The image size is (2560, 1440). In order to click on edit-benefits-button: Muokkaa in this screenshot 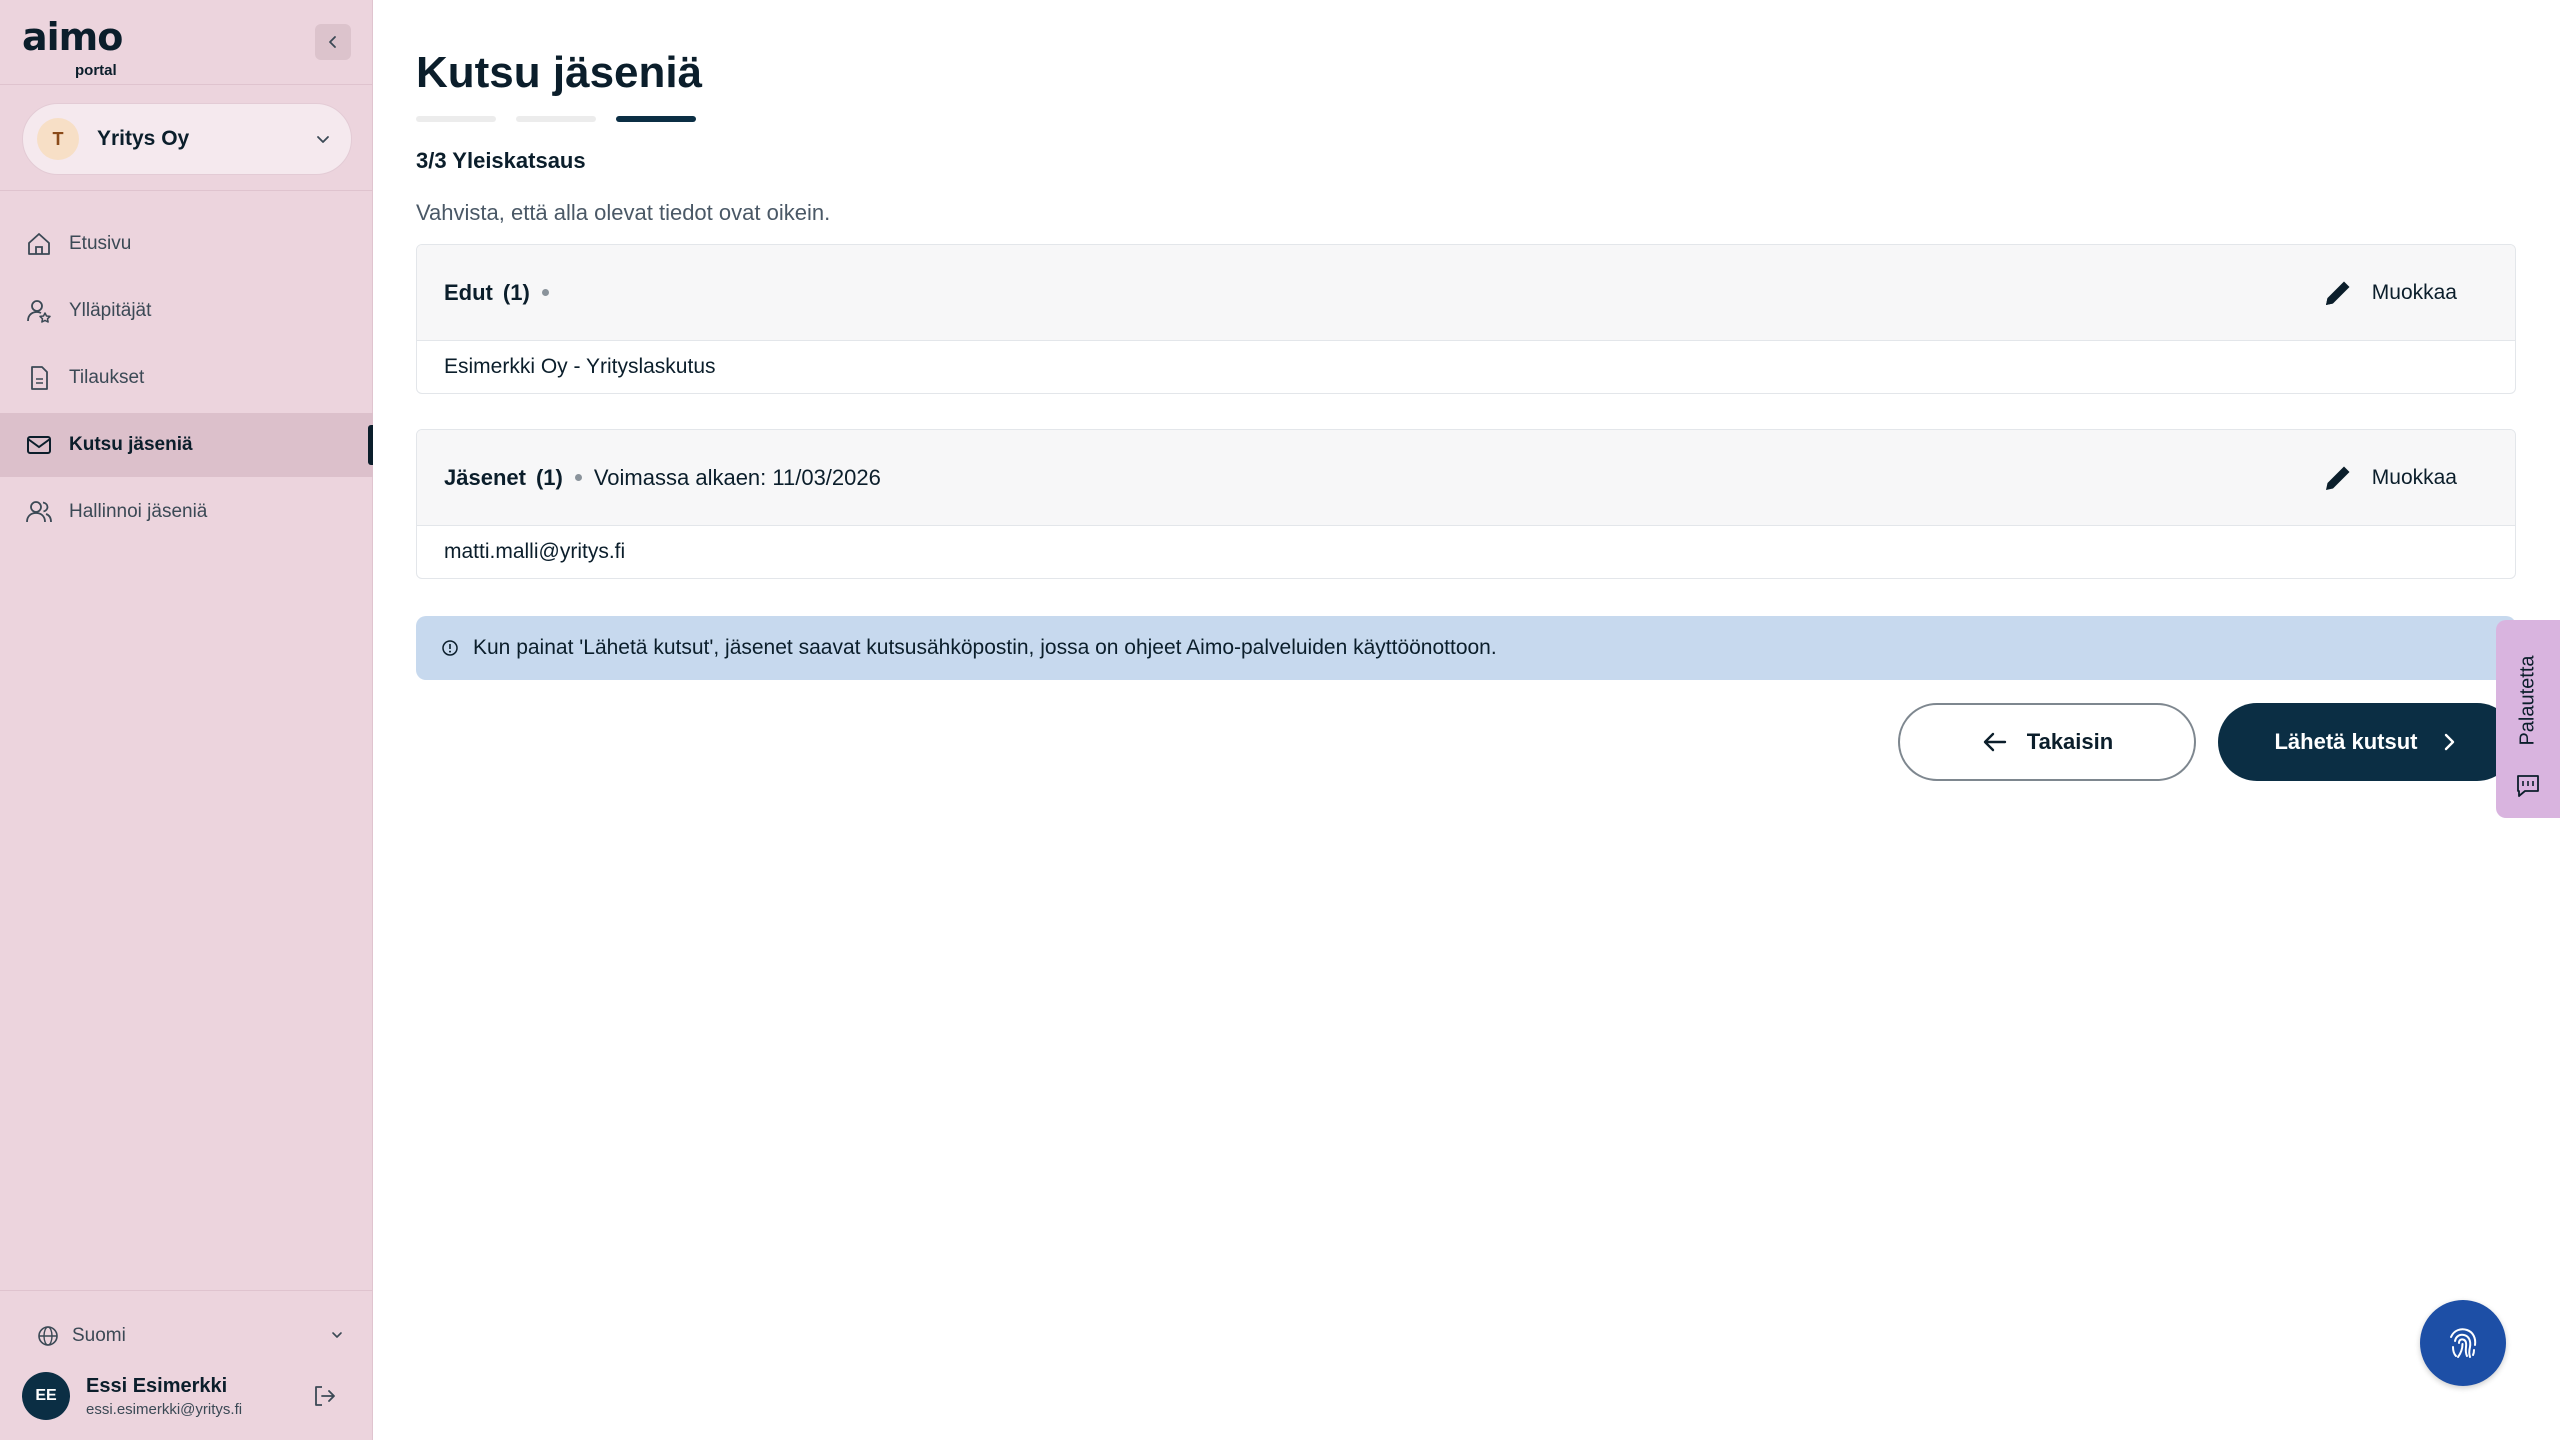, I will do `click(2388, 293)`.